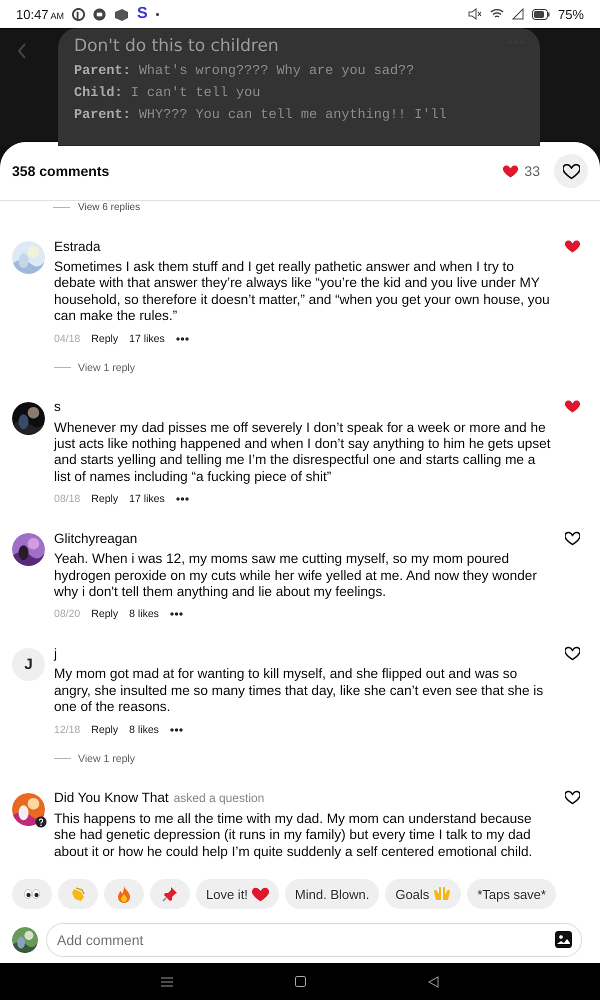 This screenshot has width=600, height=1000. What do you see at coordinates (67, 499) in the screenshot?
I see `comment-date: 08/18` at bounding box center [67, 499].